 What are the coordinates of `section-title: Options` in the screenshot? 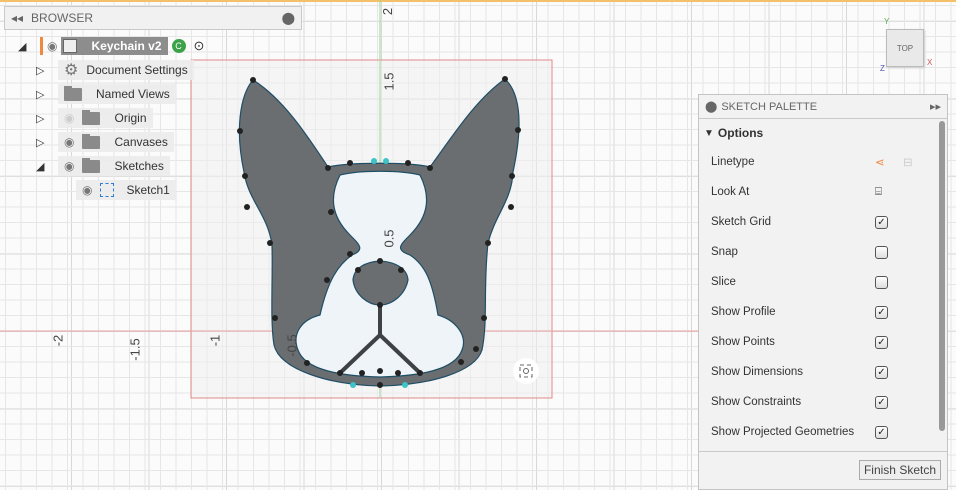 It's located at (740, 133).